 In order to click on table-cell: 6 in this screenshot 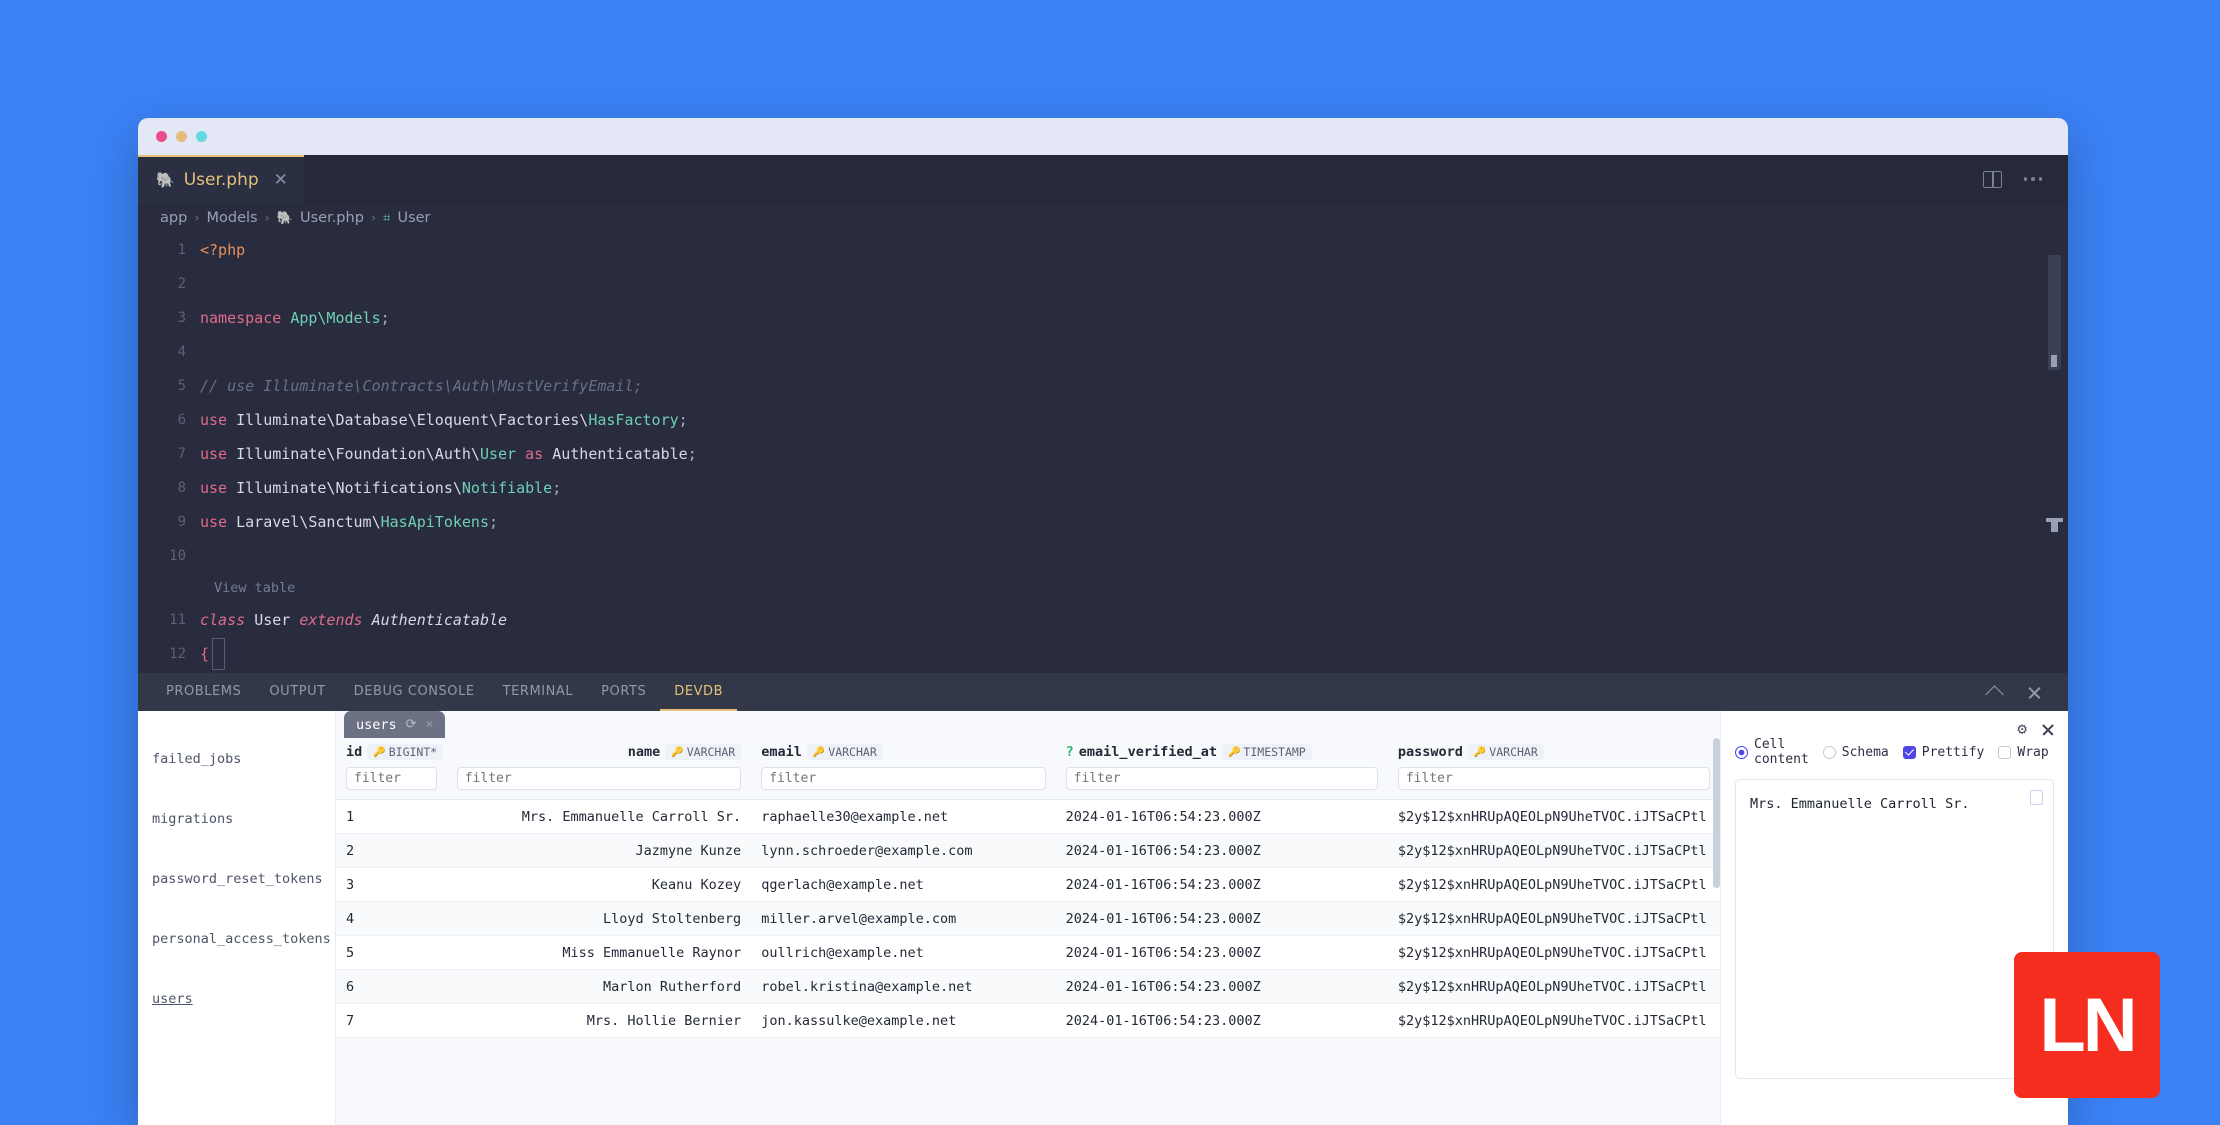, I will do `click(391, 986)`.